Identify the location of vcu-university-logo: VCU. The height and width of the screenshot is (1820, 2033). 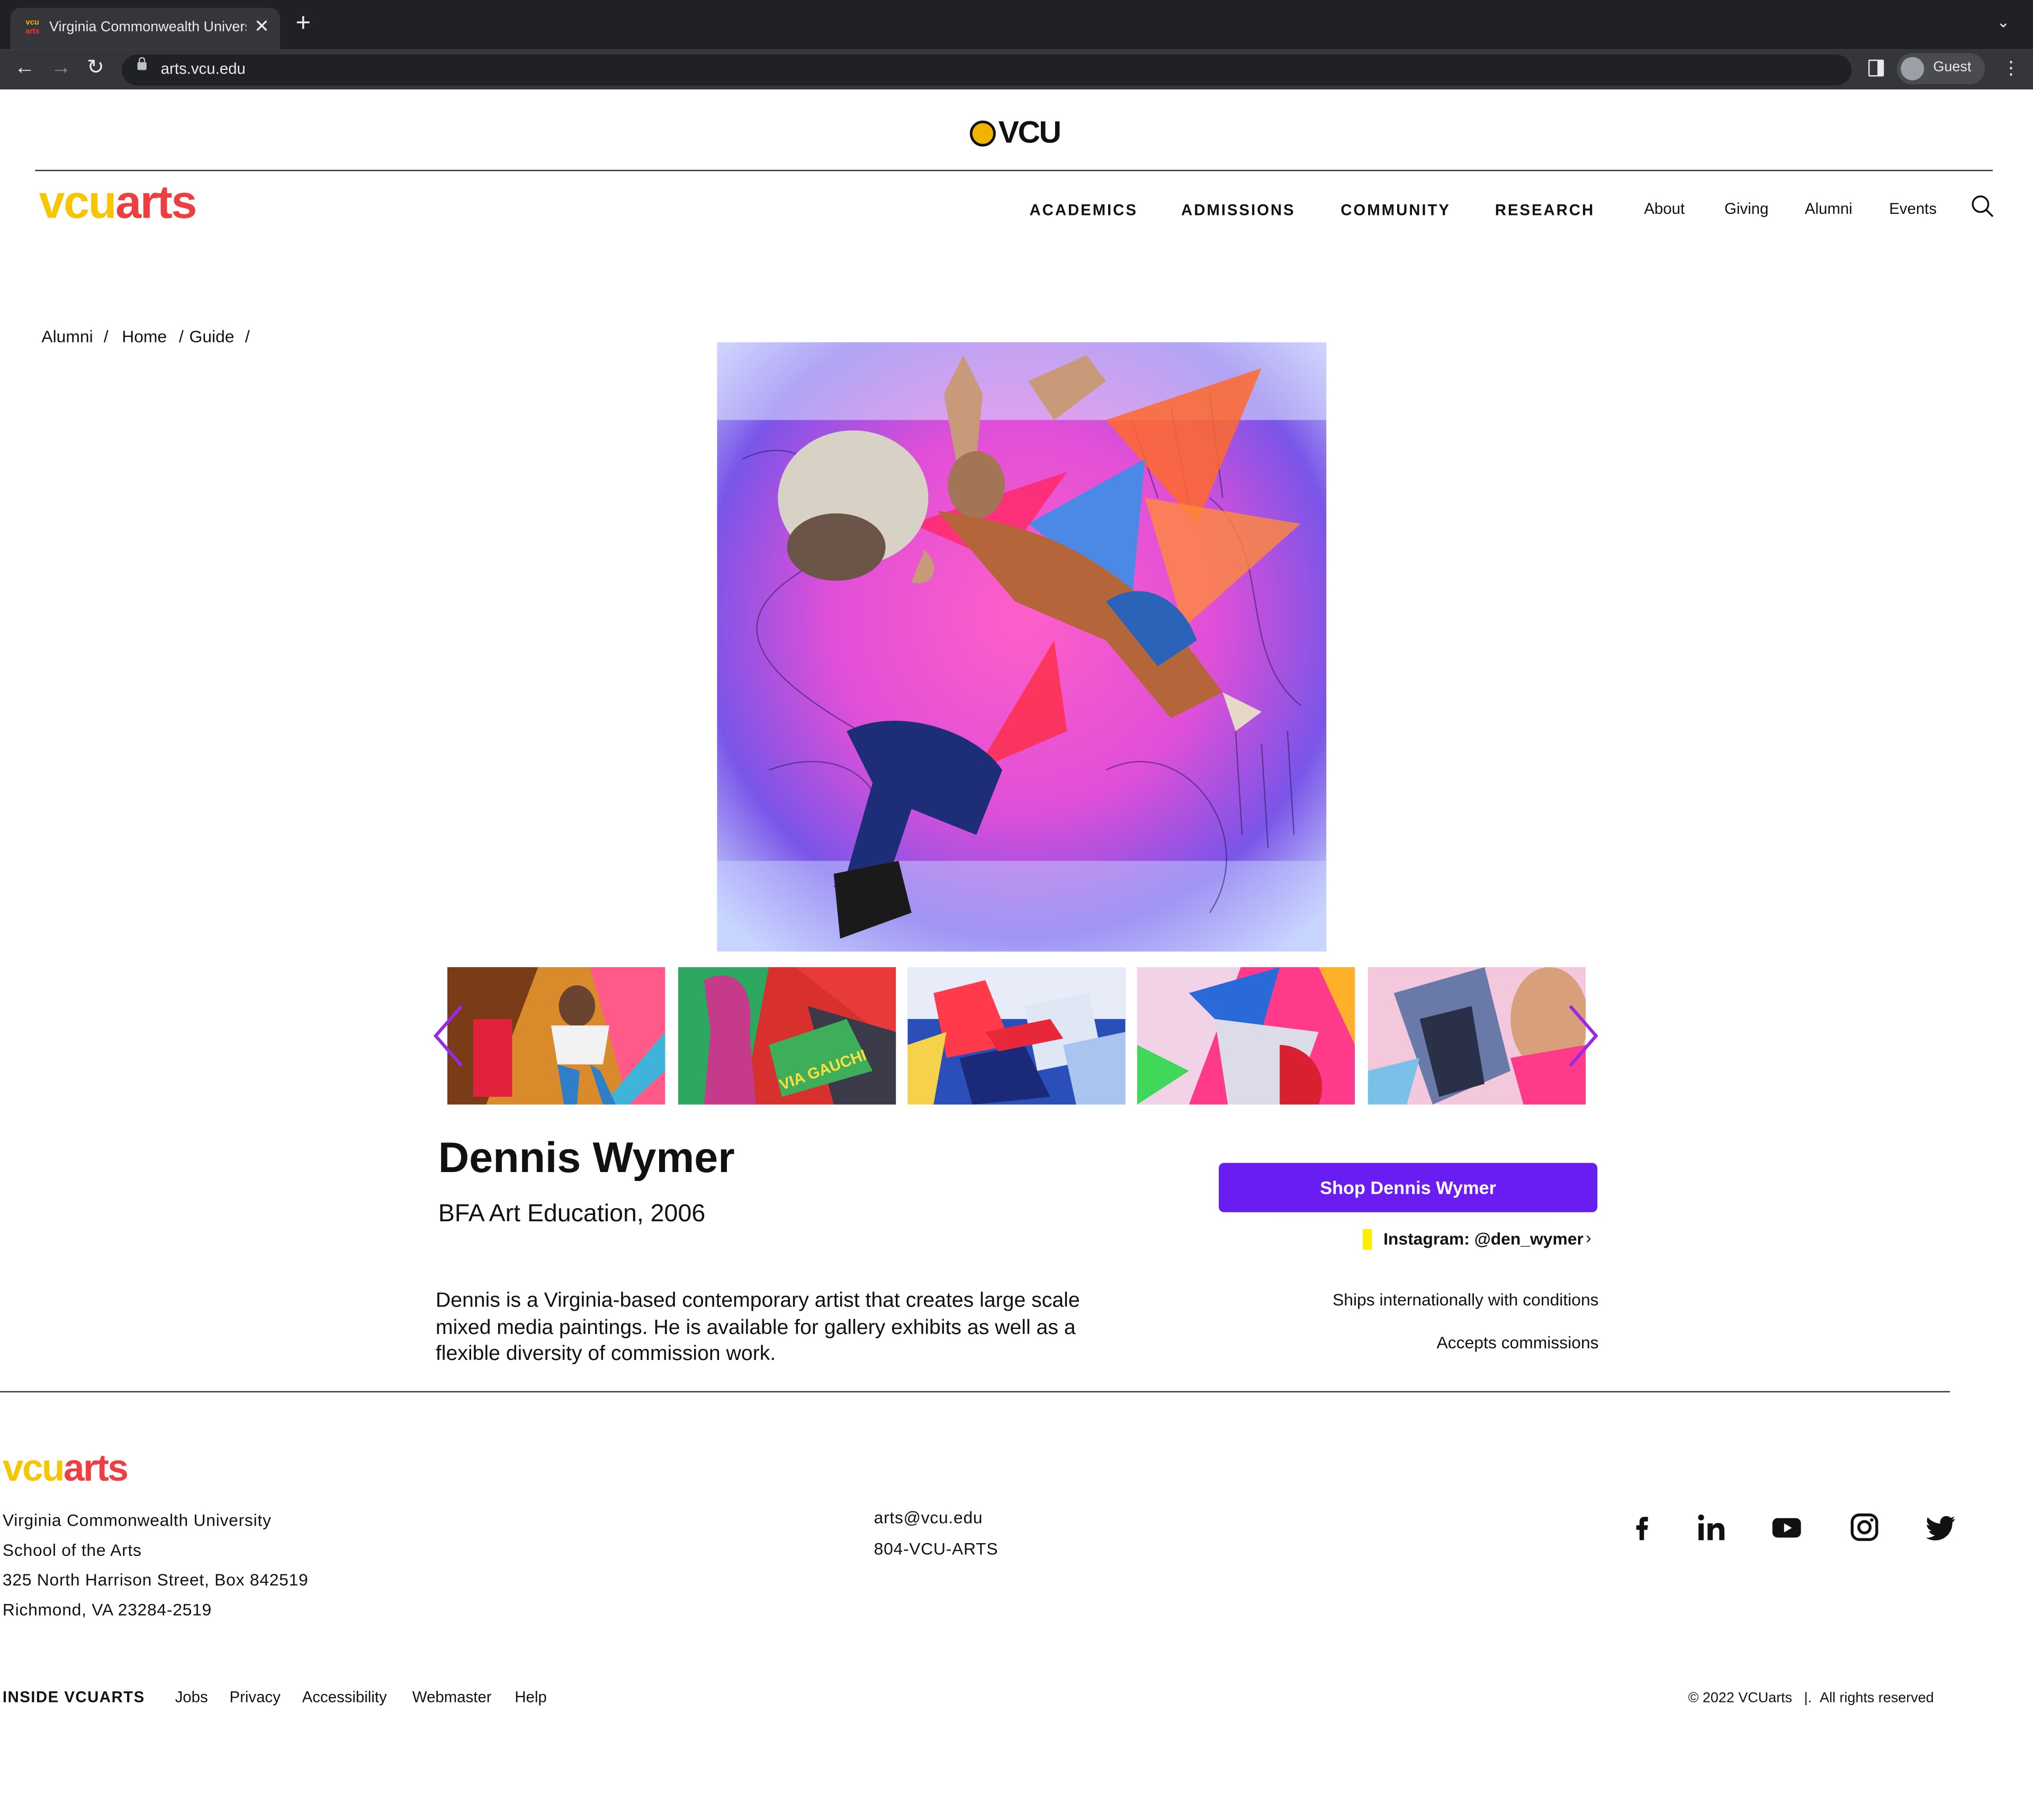
(1015, 133).